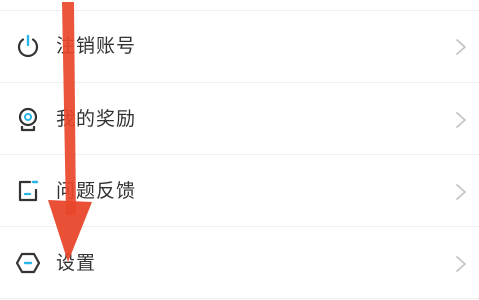 Image resolution: width=479 pixels, height=300 pixels. I want to click on settings-hexagon-icon, so click(28, 263).